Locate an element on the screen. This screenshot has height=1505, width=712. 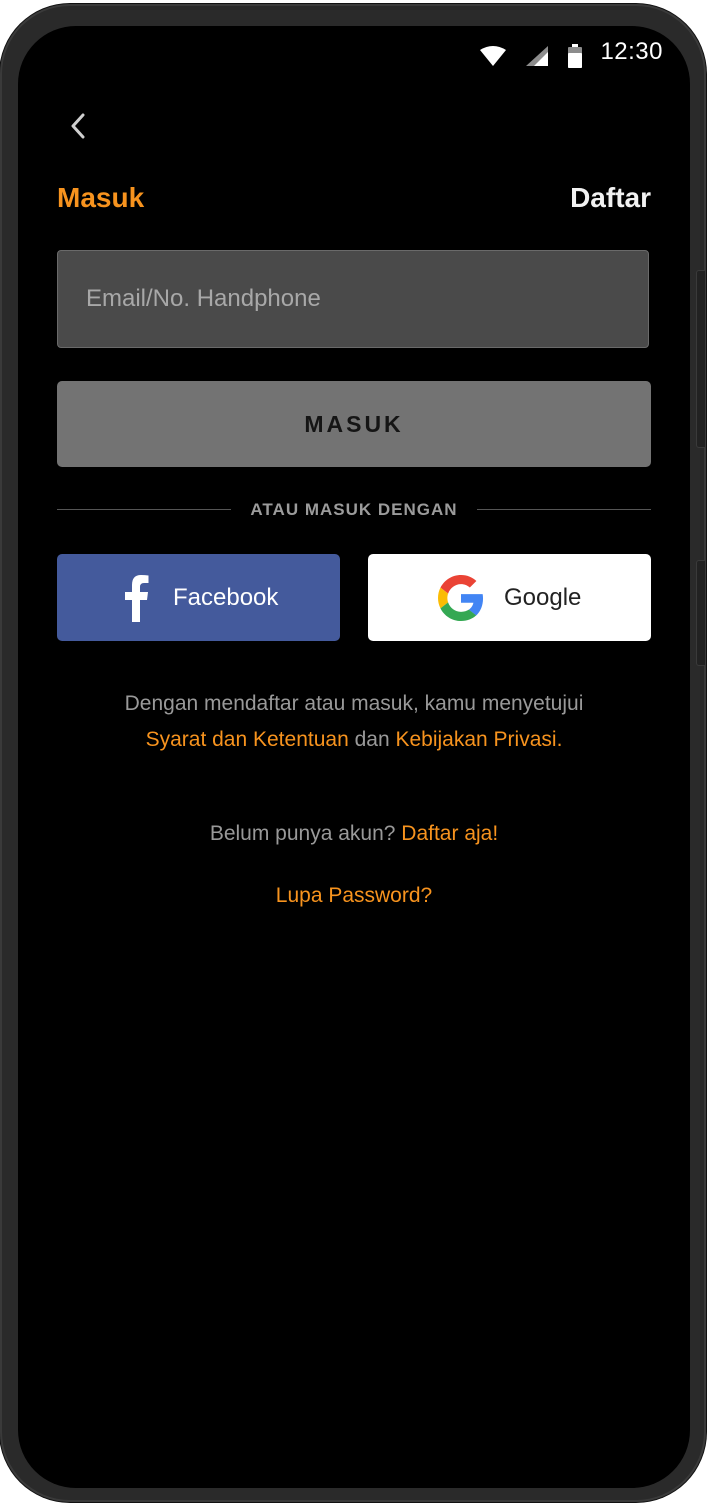
volume-button is located at coordinates (701, 359).